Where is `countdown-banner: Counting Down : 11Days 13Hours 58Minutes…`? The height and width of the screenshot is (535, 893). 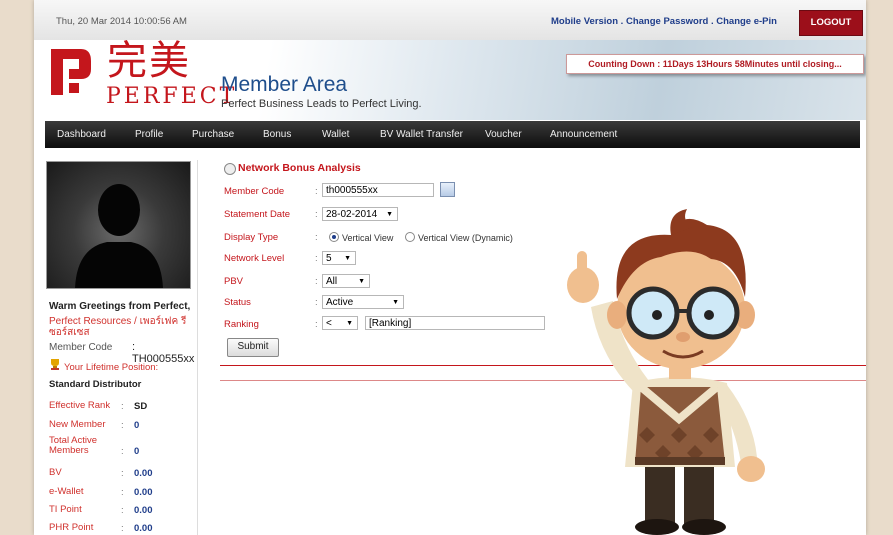 countdown-banner: Counting Down : 11Days 13Hours 58Minutes… is located at coordinates (715, 64).